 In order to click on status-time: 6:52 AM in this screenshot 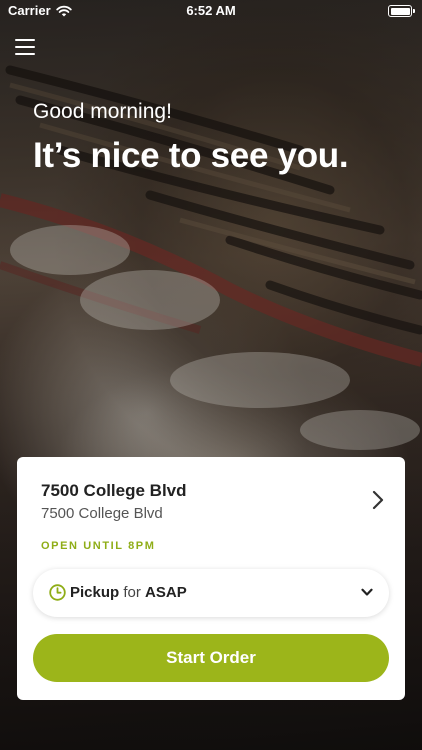, I will do `click(211, 10)`.